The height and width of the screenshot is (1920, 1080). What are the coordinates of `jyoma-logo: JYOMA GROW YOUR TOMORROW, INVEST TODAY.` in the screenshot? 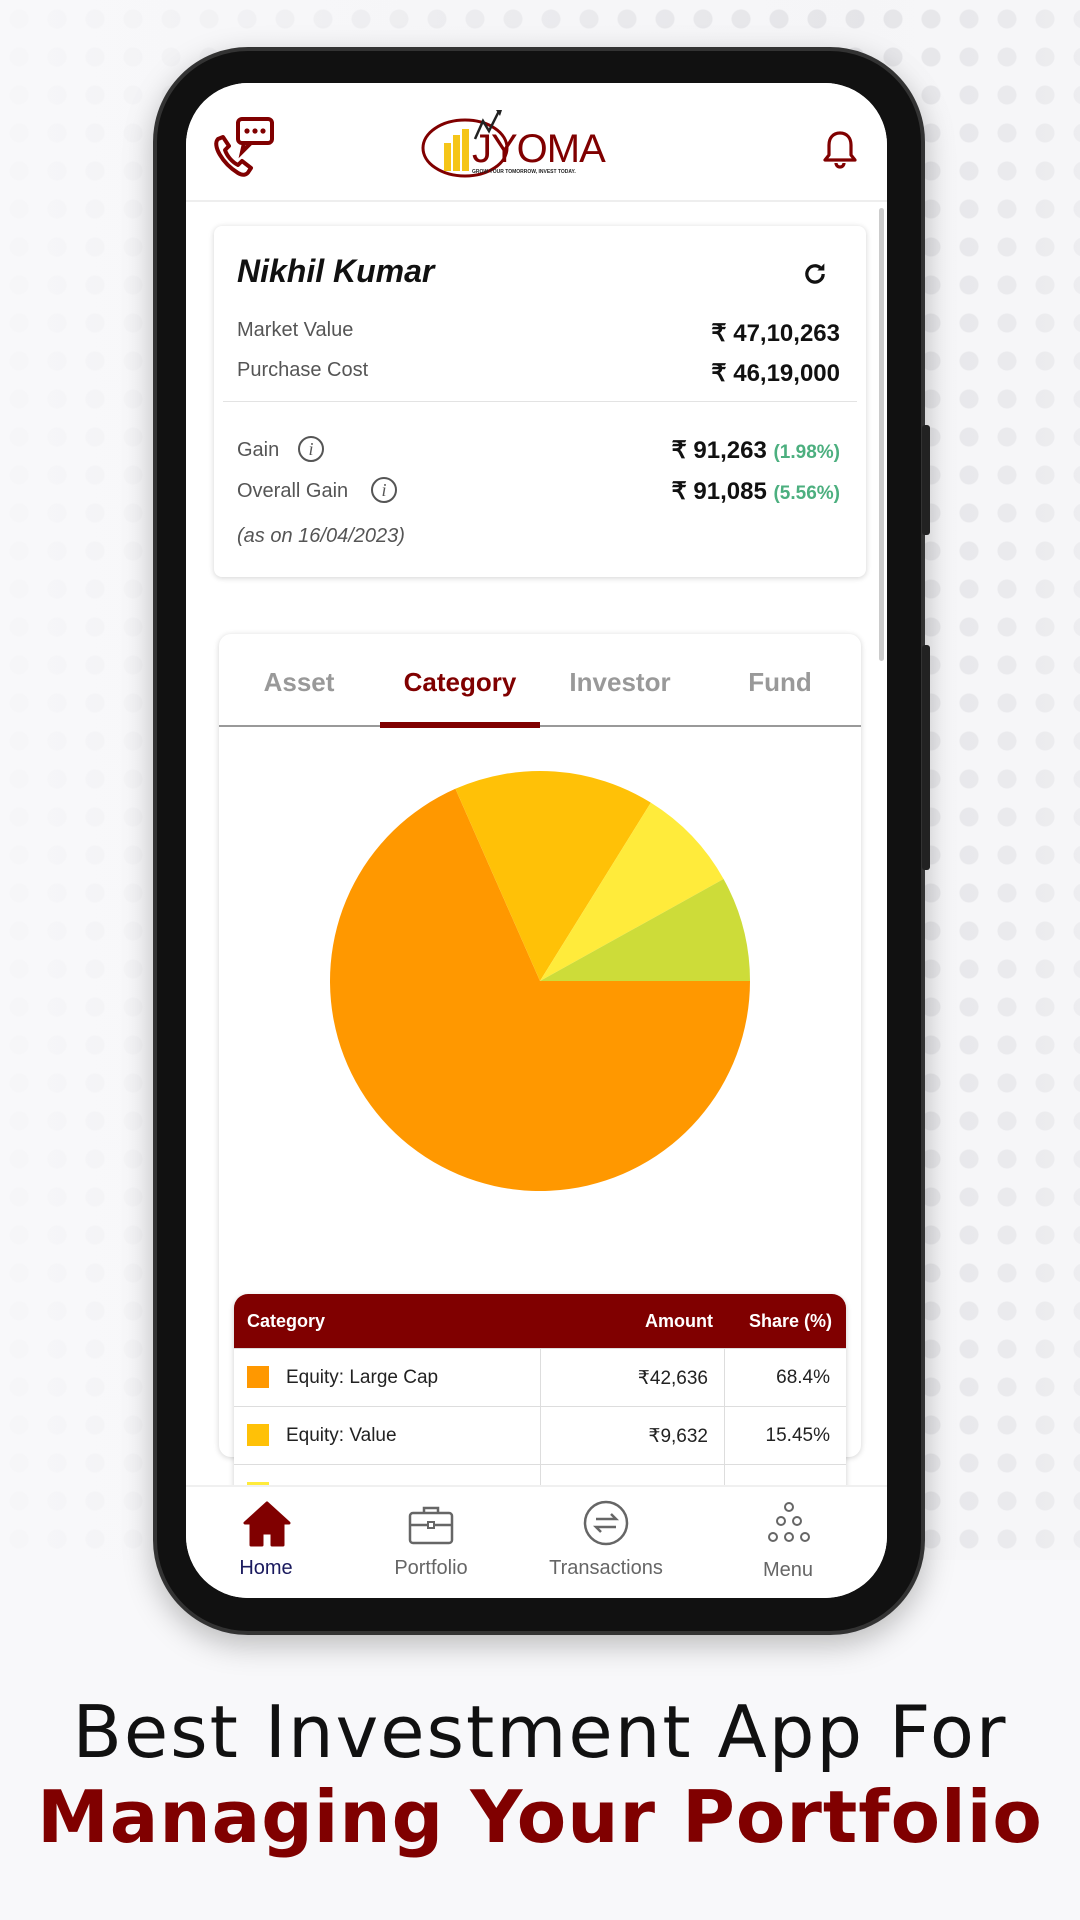 It's located at (513, 144).